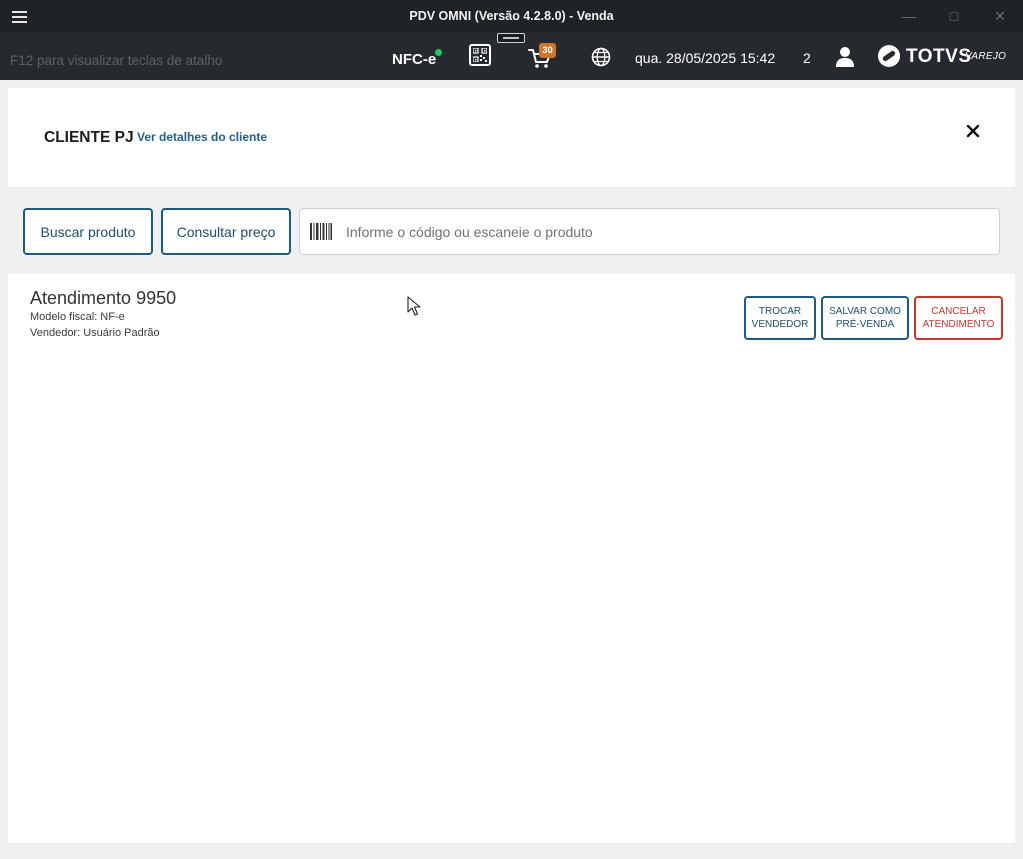  Describe the element at coordinates (116, 60) in the screenshot. I see `shortcut-hint: F12 para visualizar teclas de atalho` at that location.